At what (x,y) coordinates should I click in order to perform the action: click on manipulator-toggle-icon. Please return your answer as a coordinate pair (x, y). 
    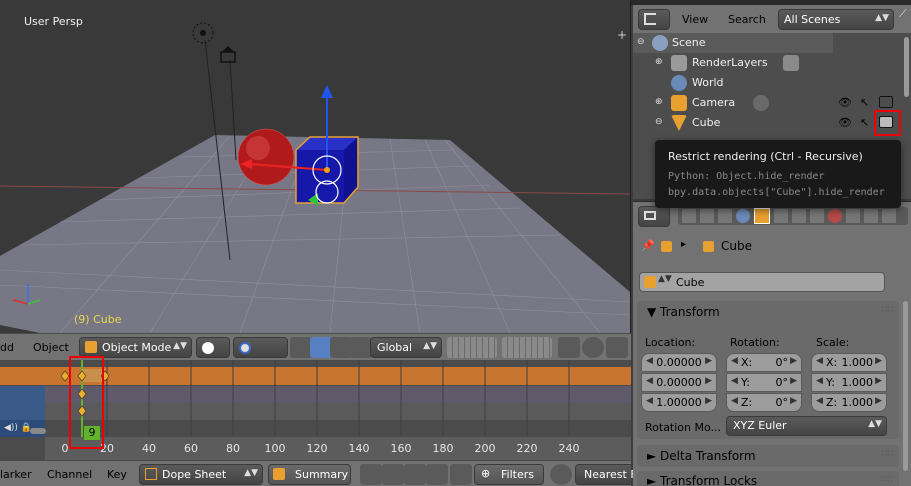
    Looking at the image, I should click on (301, 347).